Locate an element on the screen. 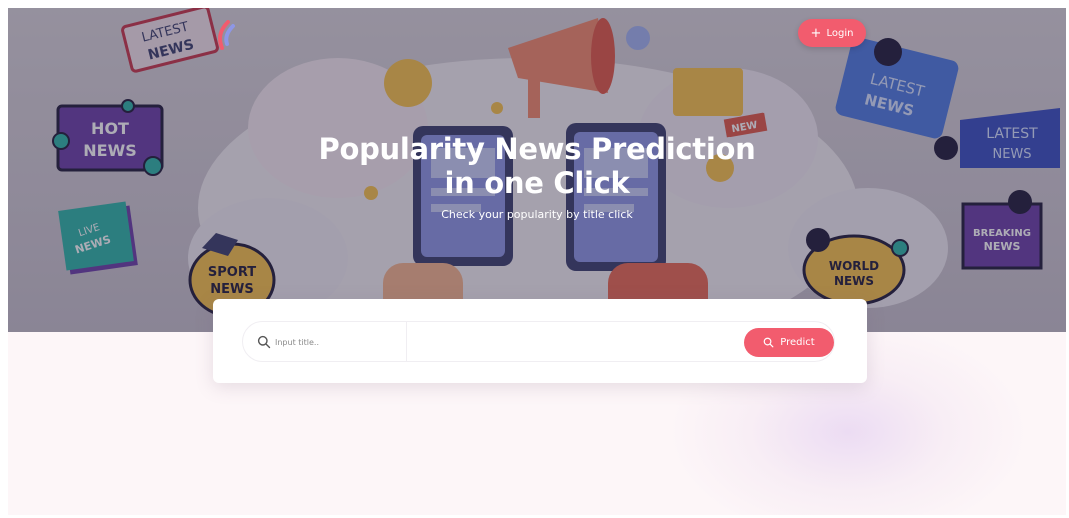 This screenshot has height=518, width=1069. predict-button: Predict is located at coordinates (789, 342).